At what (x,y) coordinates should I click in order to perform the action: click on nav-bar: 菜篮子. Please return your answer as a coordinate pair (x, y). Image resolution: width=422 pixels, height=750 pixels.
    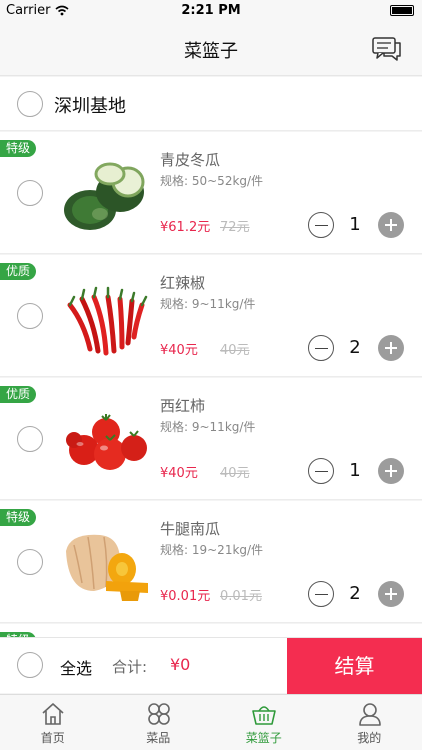
    Looking at the image, I should click on (211, 49).